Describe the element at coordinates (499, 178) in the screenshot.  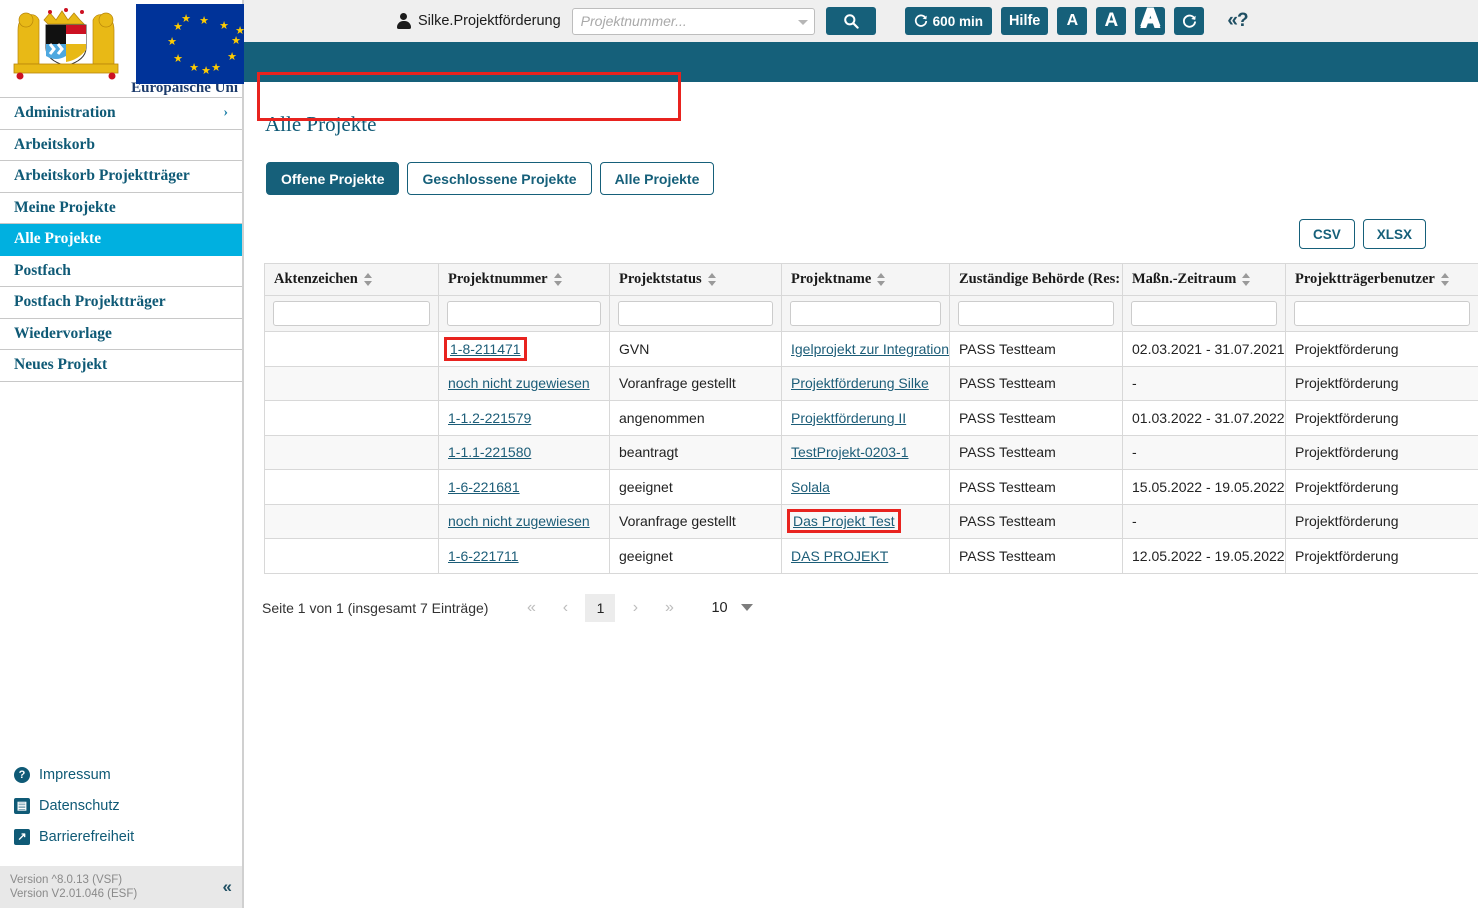
I see `tab-geschlossene-projekte: Geschlossene Projekte` at that location.